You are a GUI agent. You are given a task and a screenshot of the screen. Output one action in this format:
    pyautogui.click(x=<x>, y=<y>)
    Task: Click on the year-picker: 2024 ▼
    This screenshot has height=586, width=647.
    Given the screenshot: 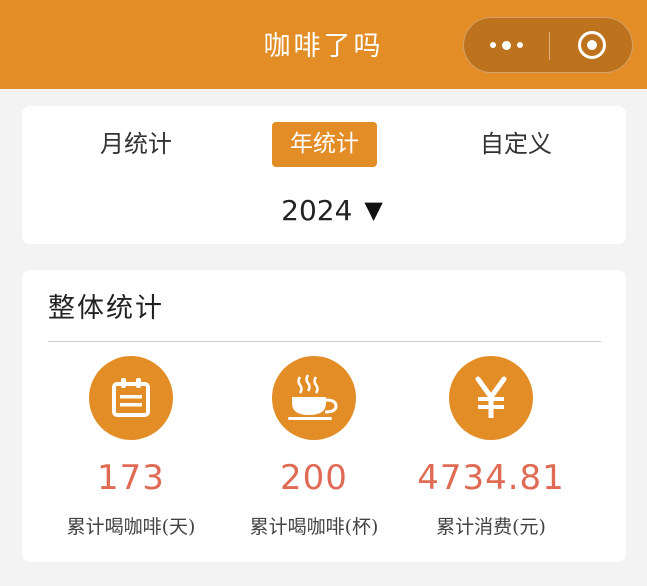 What is the action you would take?
    pyautogui.click(x=332, y=210)
    